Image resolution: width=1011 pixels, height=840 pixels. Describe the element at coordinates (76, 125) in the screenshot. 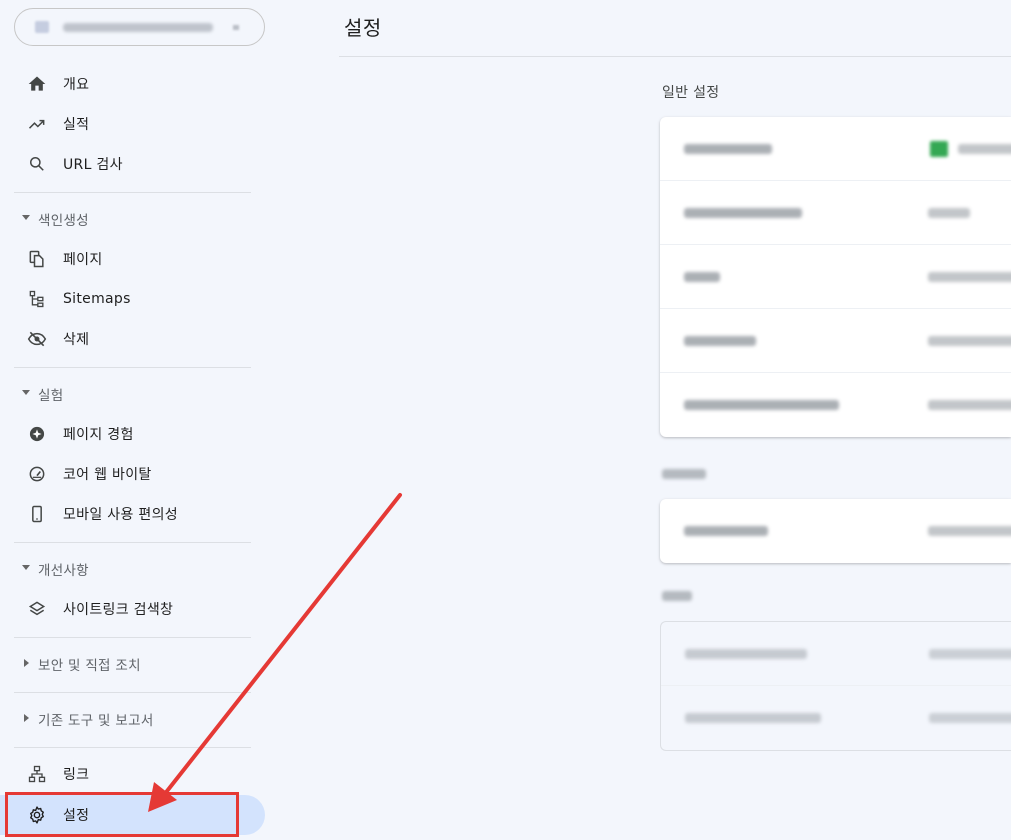

I see `nav-item-label: 실적` at that location.